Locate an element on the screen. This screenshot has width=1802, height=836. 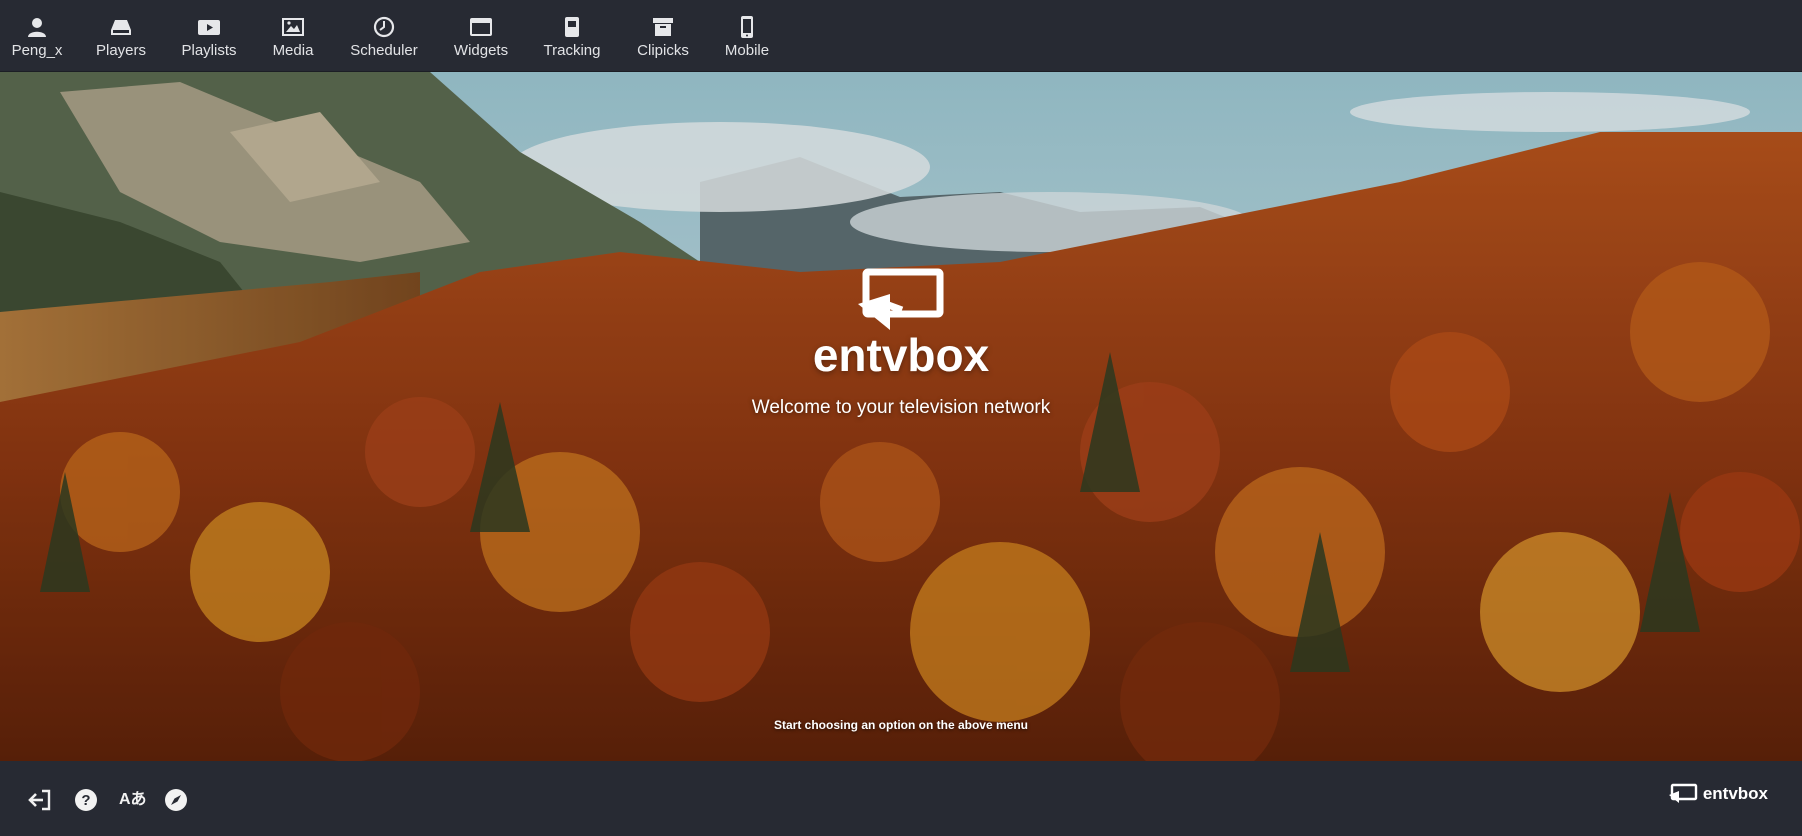
nav-item-players: Players is located at coordinates (121, 37).